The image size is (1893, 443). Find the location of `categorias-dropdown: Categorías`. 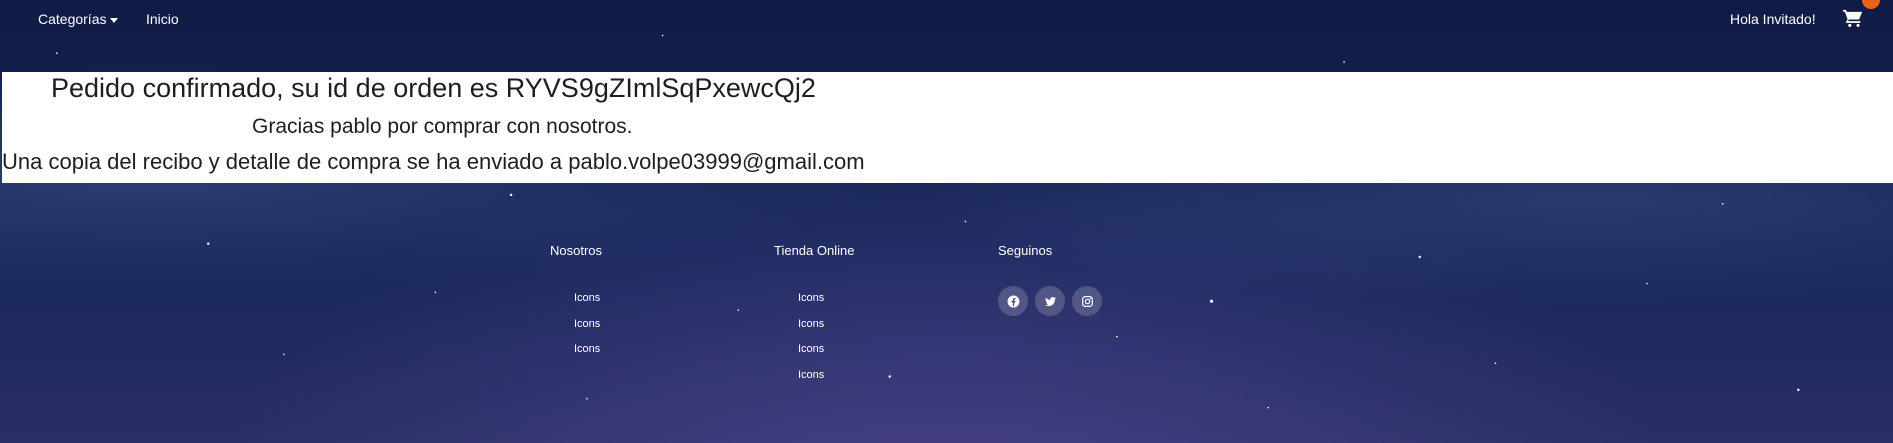

categorias-dropdown: Categorías is located at coordinates (78, 19).